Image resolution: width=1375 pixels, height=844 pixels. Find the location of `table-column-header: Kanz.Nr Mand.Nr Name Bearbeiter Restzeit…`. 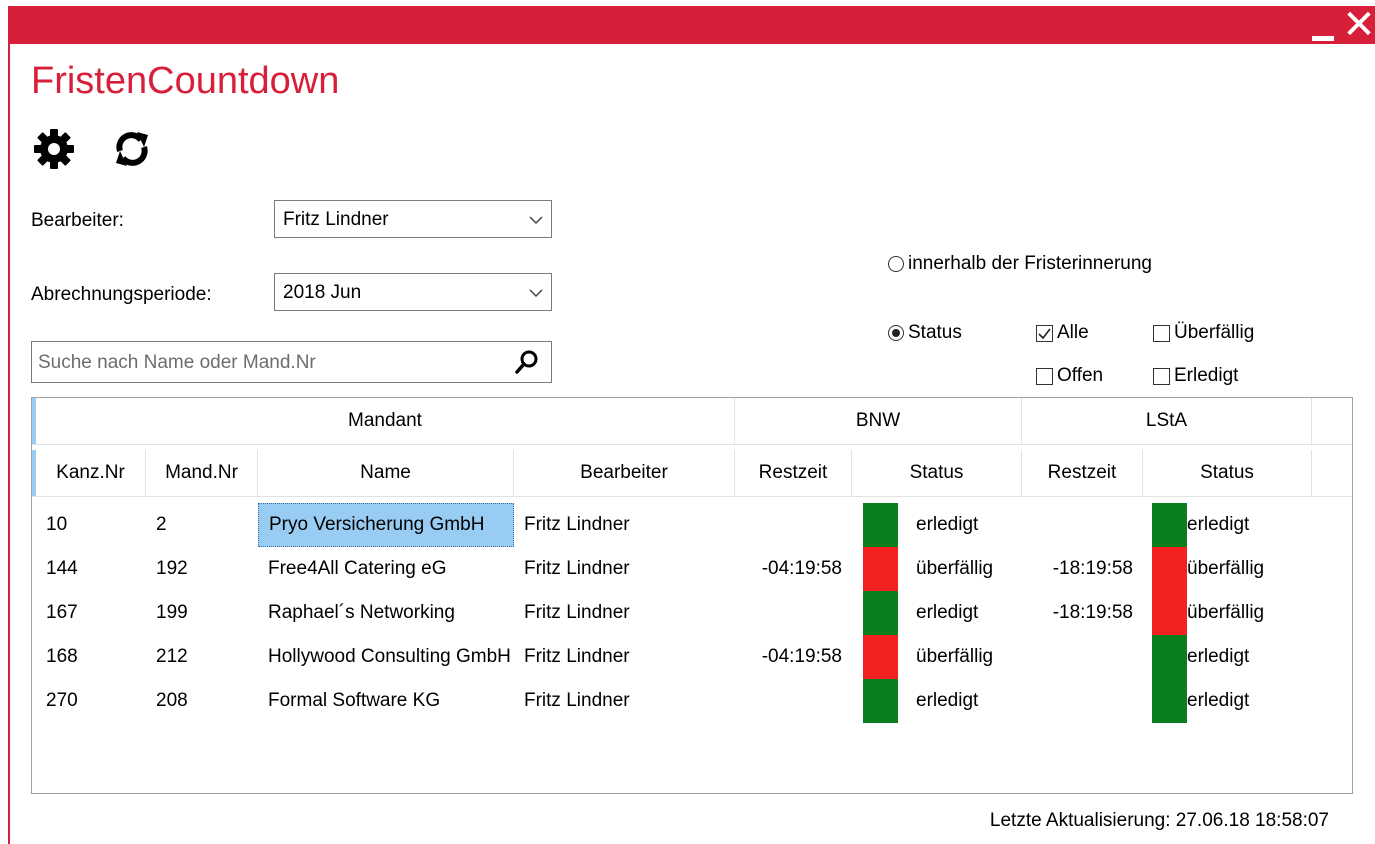

table-column-header: Kanz.Nr Mand.Nr Name Bearbeiter Restzeit… is located at coordinates (692, 473).